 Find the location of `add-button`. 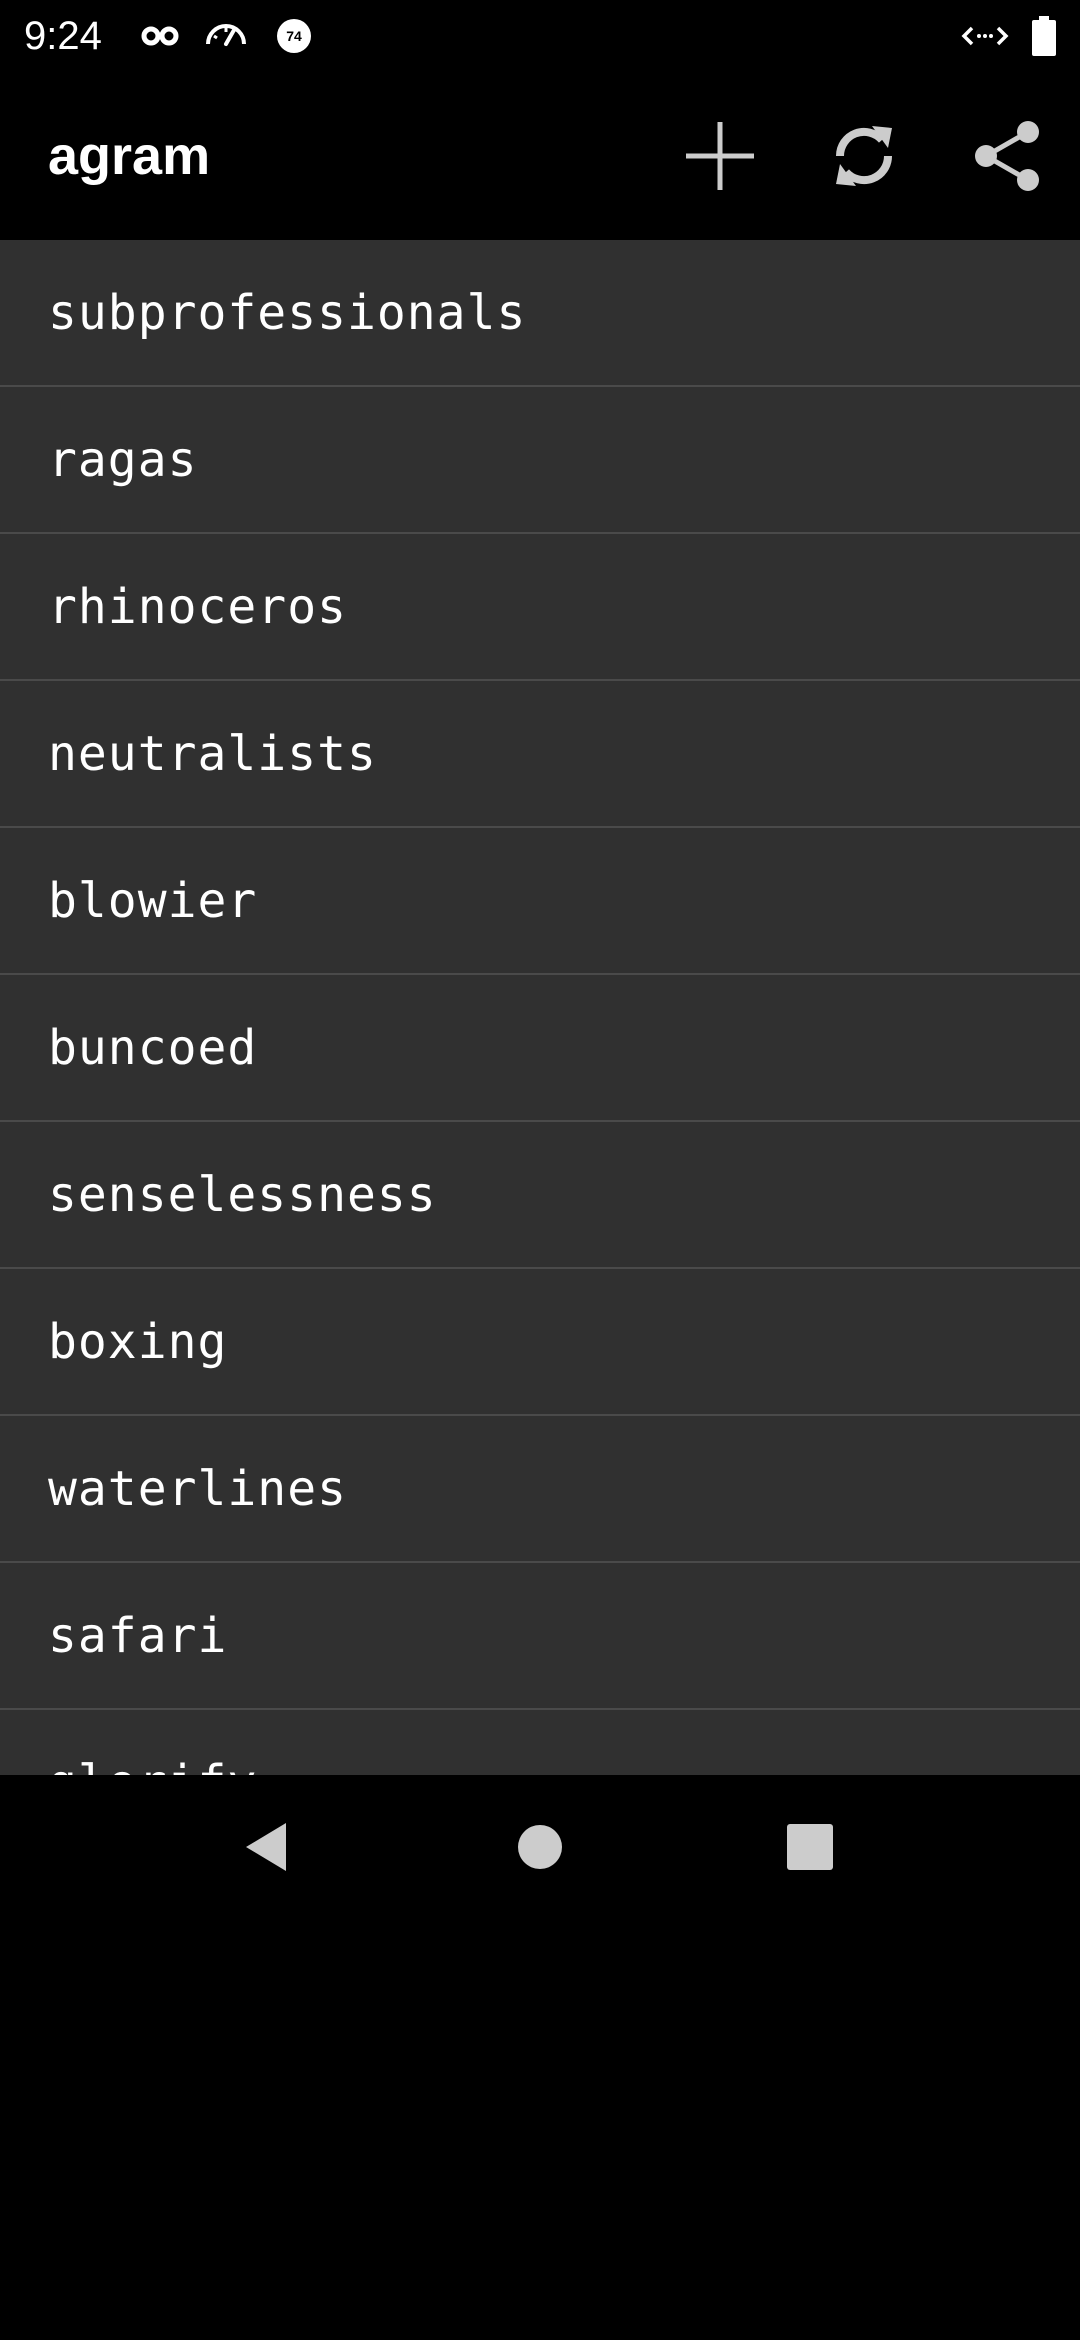

add-button is located at coordinates (720, 156).